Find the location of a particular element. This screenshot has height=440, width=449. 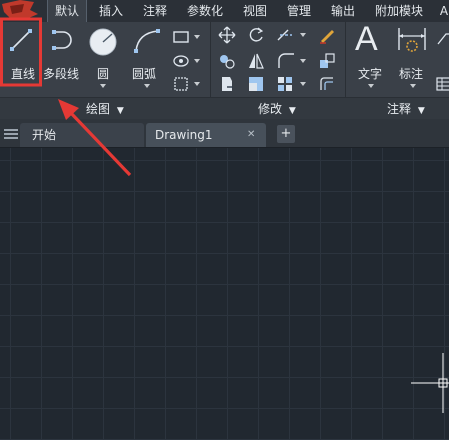

file-tabs-menu-icon is located at coordinates (11, 134).